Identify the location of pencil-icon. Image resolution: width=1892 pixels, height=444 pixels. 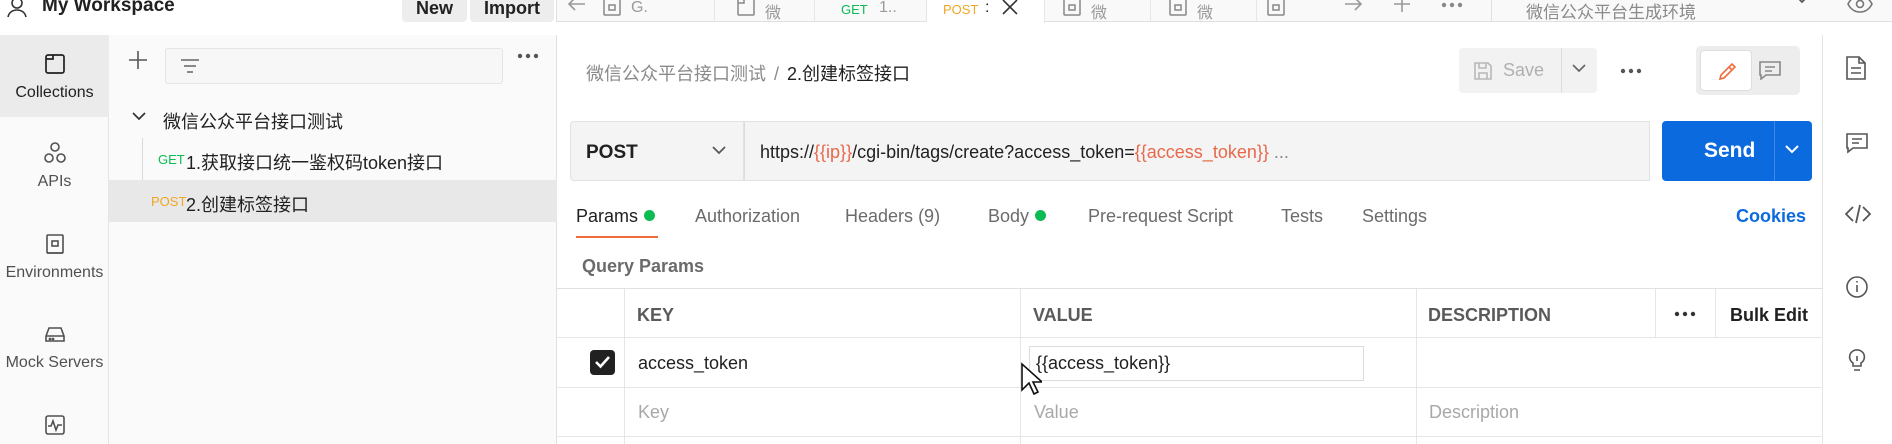
(1727, 71).